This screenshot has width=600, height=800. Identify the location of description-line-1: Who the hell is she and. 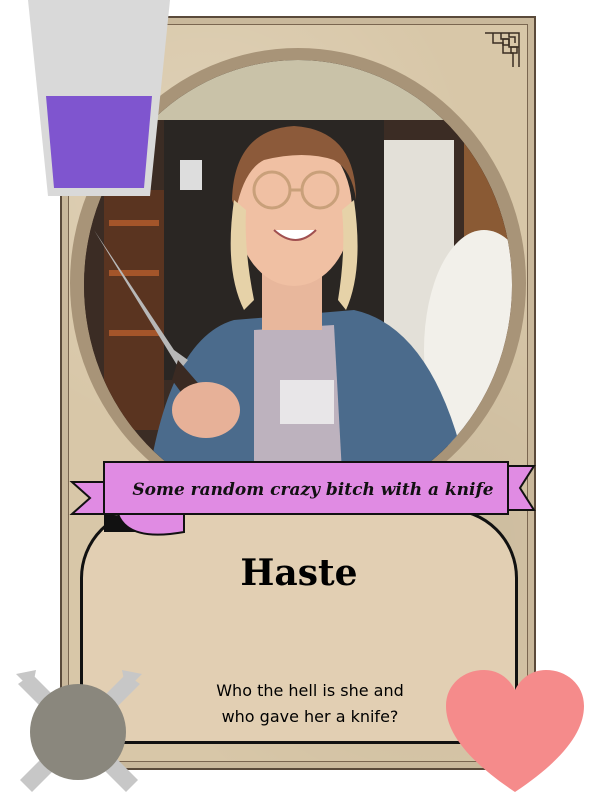
(310, 690).